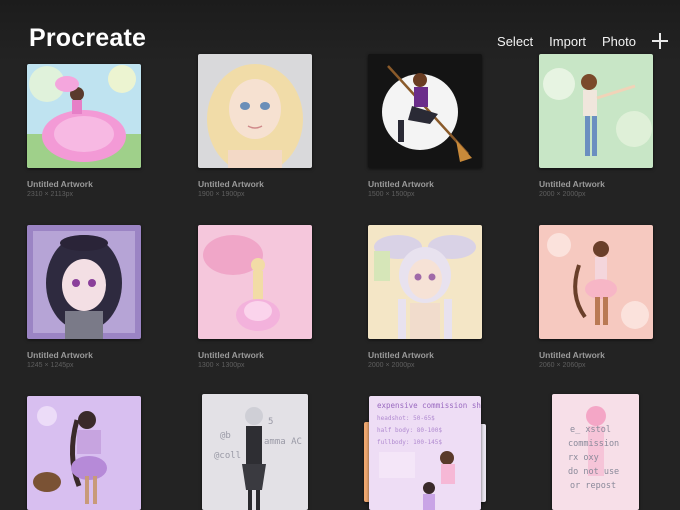 Image resolution: width=680 pixels, height=510 pixels. Describe the element at coordinates (270, 422) in the screenshot. I see `watermark-text: 5` at that location.